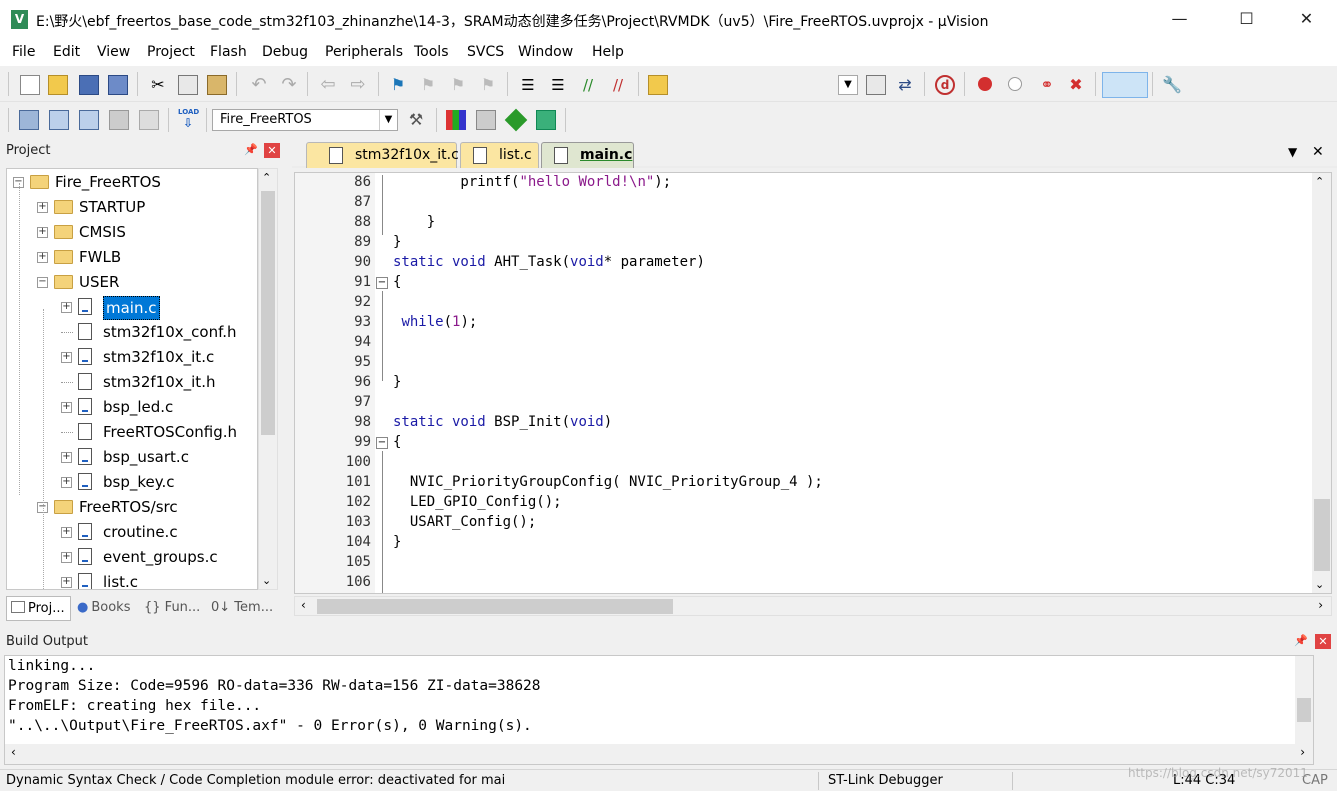 The height and width of the screenshot is (791, 1337). What do you see at coordinates (23, 52) in the screenshot?
I see `menu-file: File` at bounding box center [23, 52].